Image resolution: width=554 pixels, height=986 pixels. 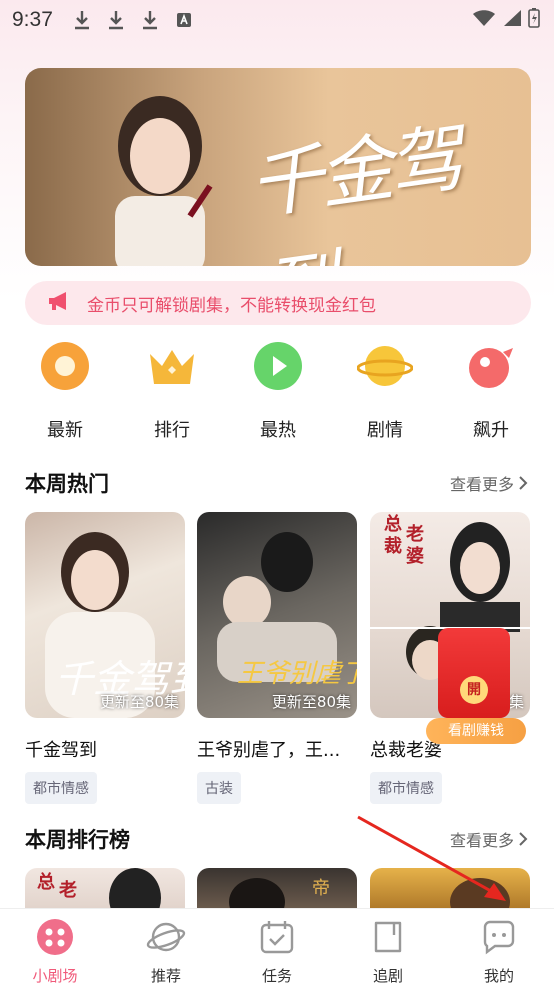 I want to click on rank-poster: 总老, so click(x=105, y=888).